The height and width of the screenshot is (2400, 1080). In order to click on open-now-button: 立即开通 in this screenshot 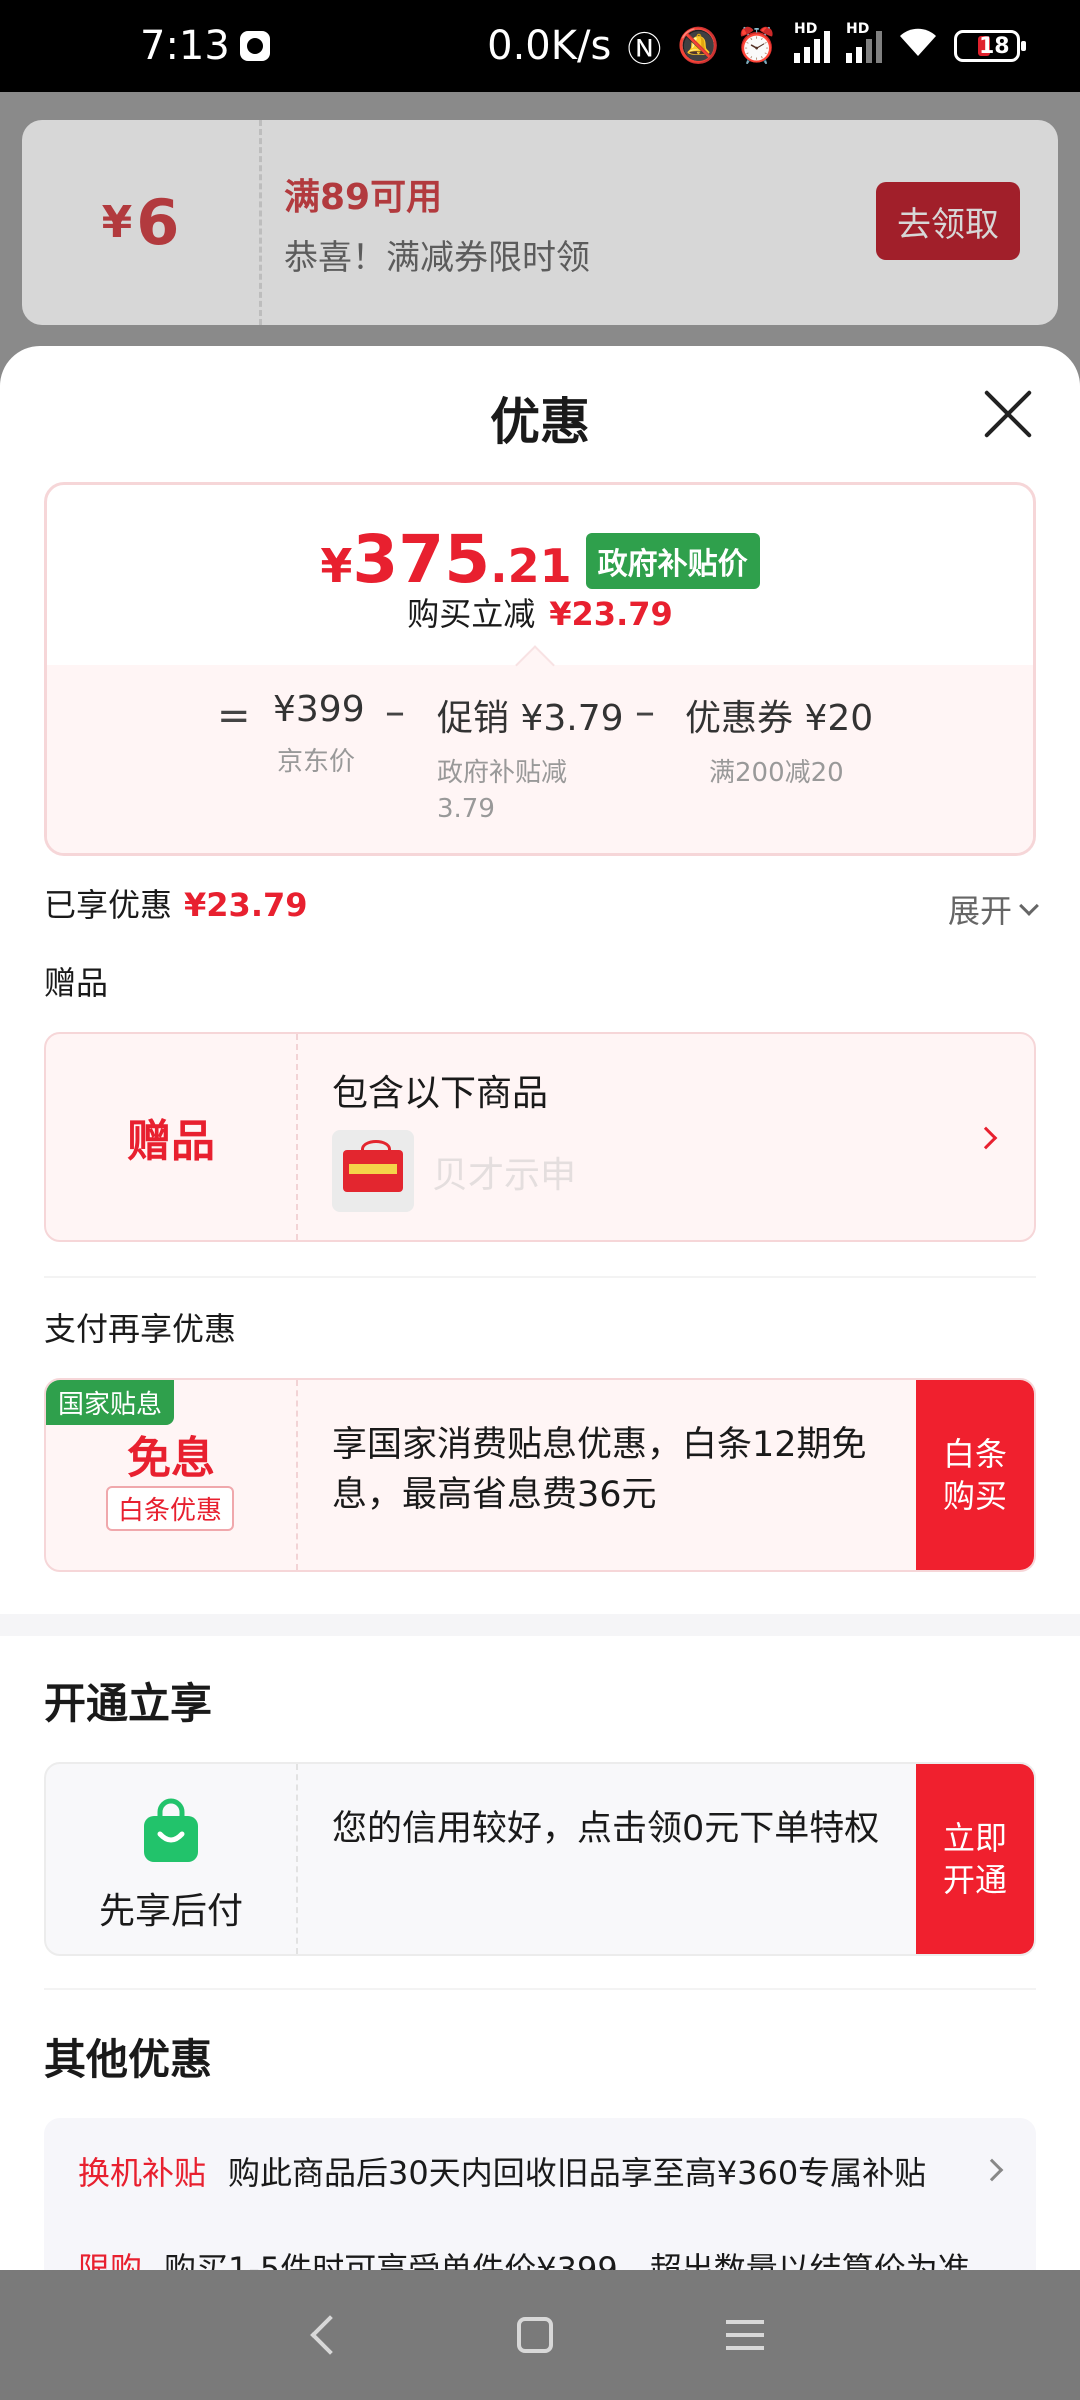, I will do `click(975, 1859)`.